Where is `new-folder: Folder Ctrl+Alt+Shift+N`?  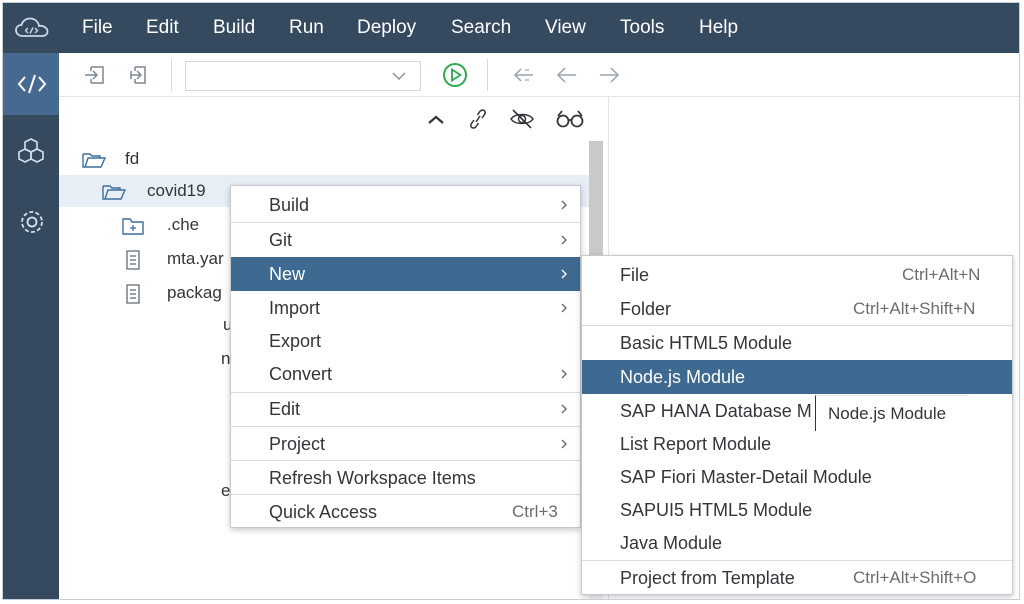 new-folder: Folder Ctrl+Alt+Shift+N is located at coordinates (797, 309).